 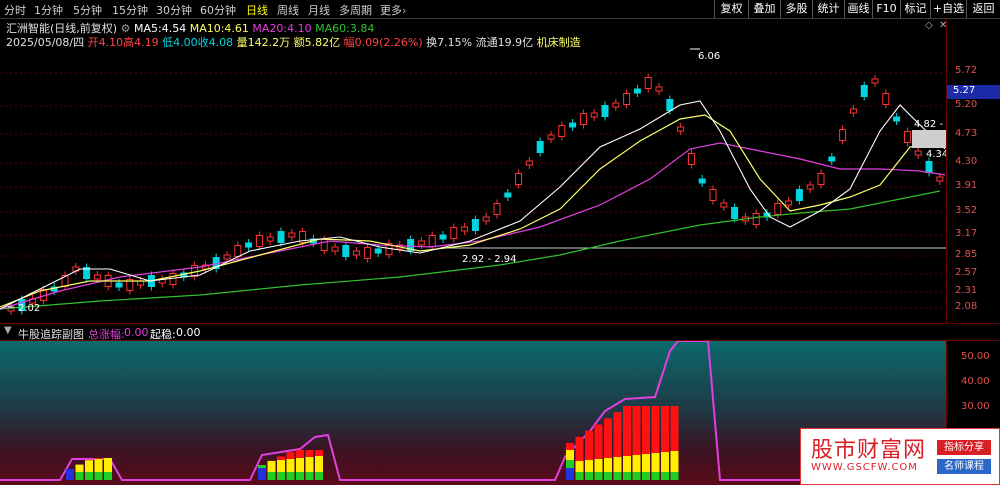 I want to click on period-tab-1min: 1分钟, so click(x=48, y=10).